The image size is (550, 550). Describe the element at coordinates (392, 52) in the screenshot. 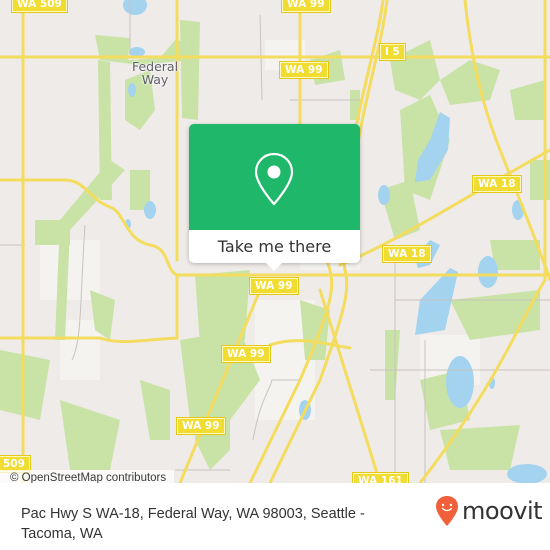

I see `road-shield: I 5` at that location.